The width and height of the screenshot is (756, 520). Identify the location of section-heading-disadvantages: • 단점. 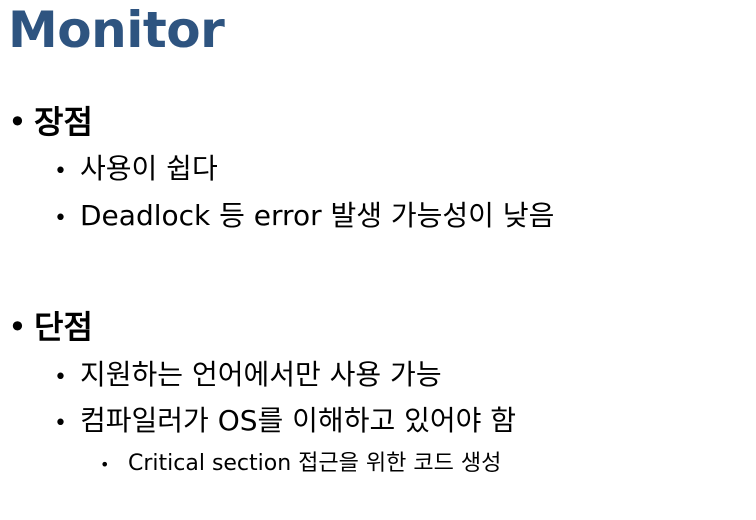
(50, 327).